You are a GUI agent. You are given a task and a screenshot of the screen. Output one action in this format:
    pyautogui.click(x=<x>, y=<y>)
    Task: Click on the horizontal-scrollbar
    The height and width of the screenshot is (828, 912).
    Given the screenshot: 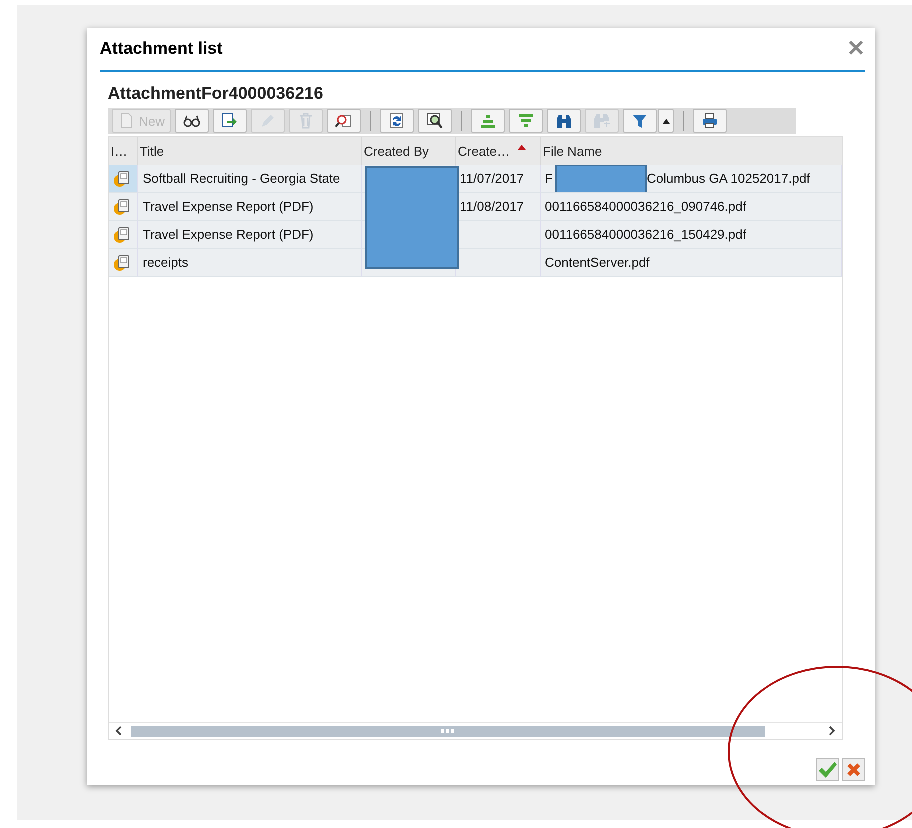 What is the action you would take?
    pyautogui.click(x=475, y=730)
    